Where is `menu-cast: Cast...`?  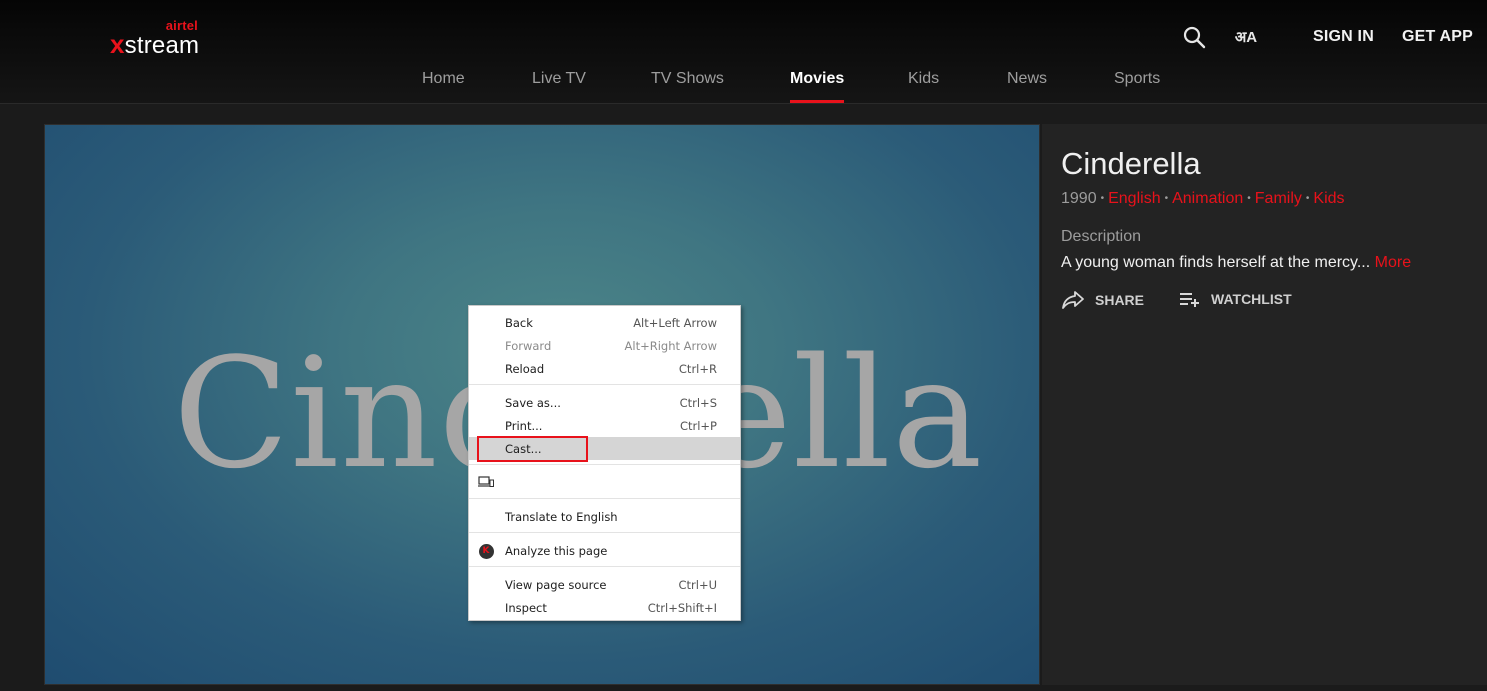
menu-cast: Cast... is located at coordinates (604, 448).